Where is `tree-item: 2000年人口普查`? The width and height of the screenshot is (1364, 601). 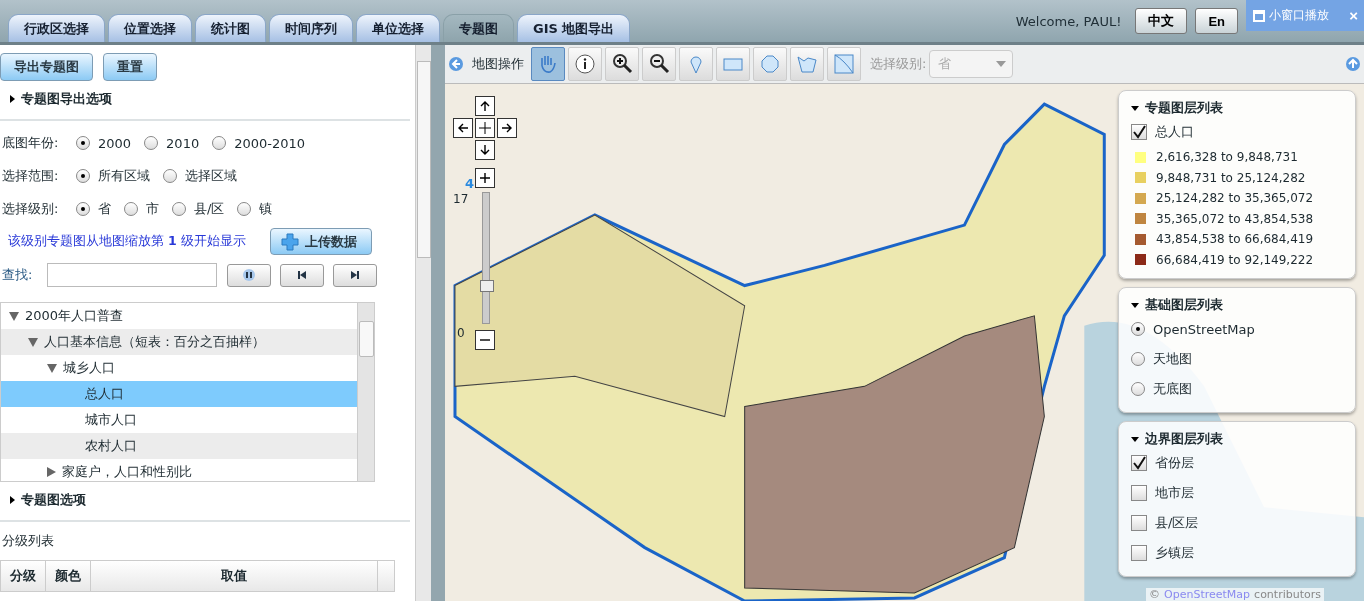
tree-item: 2000年人口普查 is located at coordinates (179, 316).